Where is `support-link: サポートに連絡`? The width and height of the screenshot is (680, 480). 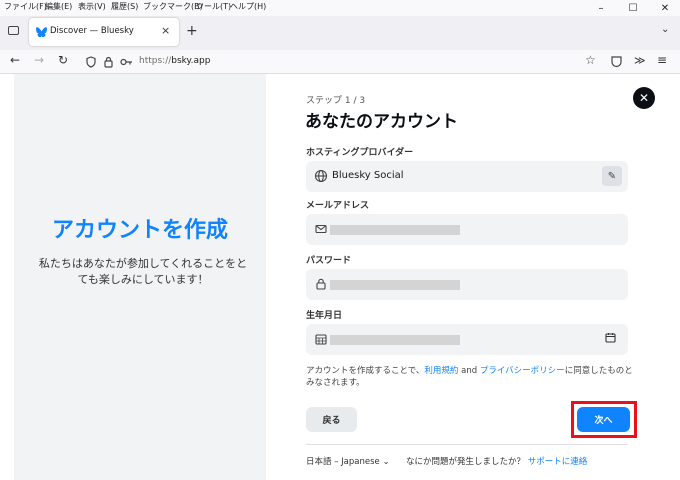
support-link: サポートに連絡 is located at coordinates (558, 462).